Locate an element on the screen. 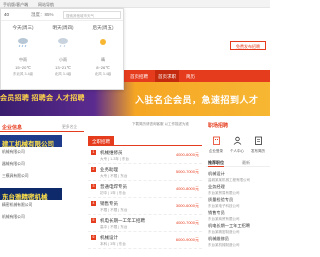 The image size is (320, 257). panel-job-title: 业务经理 is located at coordinates (216, 186).